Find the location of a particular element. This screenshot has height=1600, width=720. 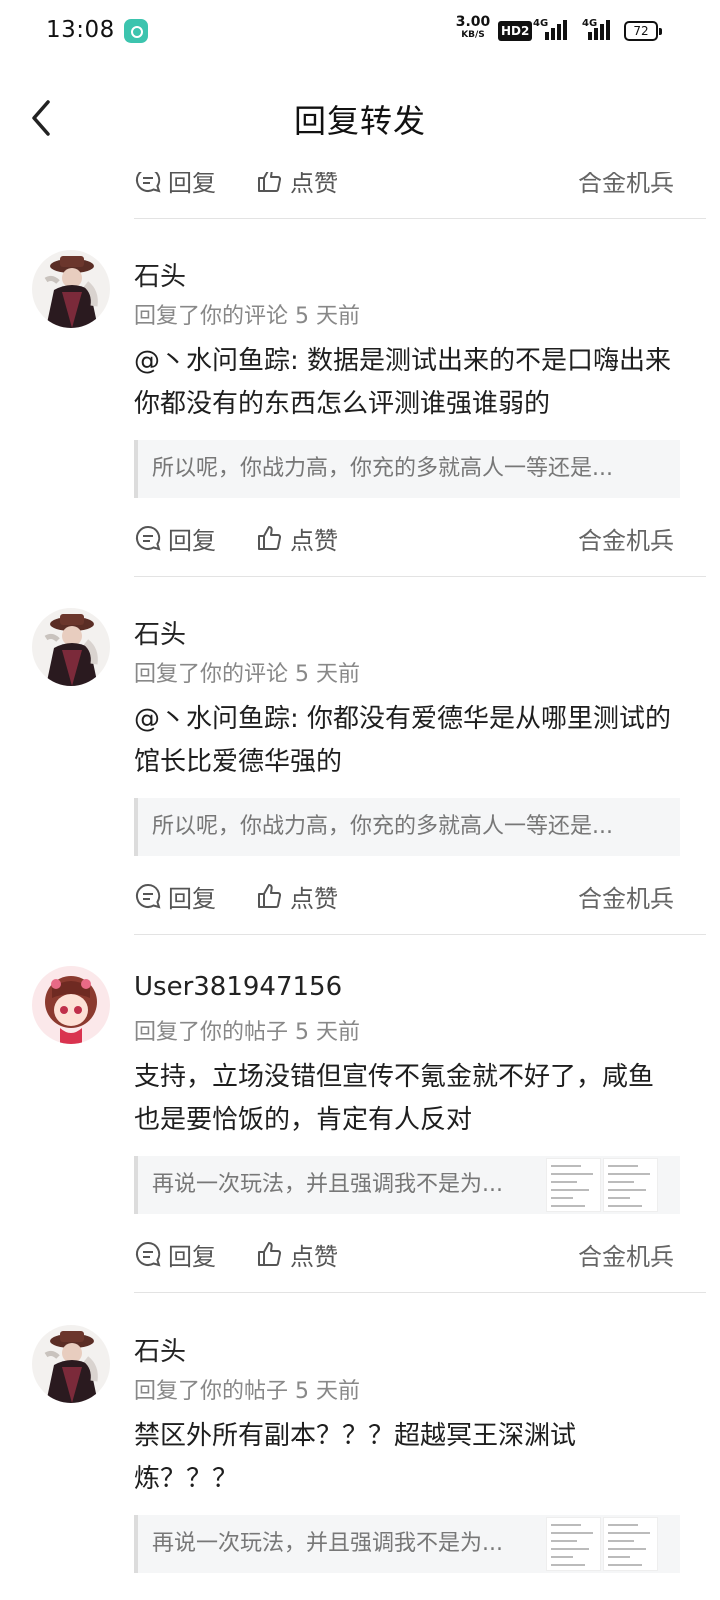

page-title: 回复转发 is located at coordinates (359, 121).